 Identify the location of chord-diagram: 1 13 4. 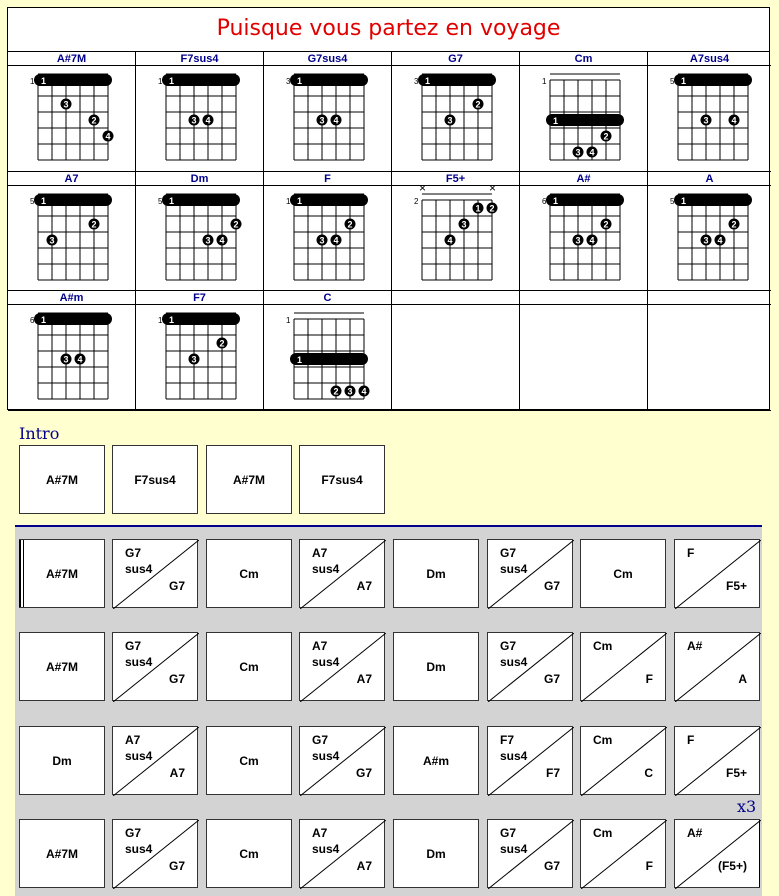
(199, 117).